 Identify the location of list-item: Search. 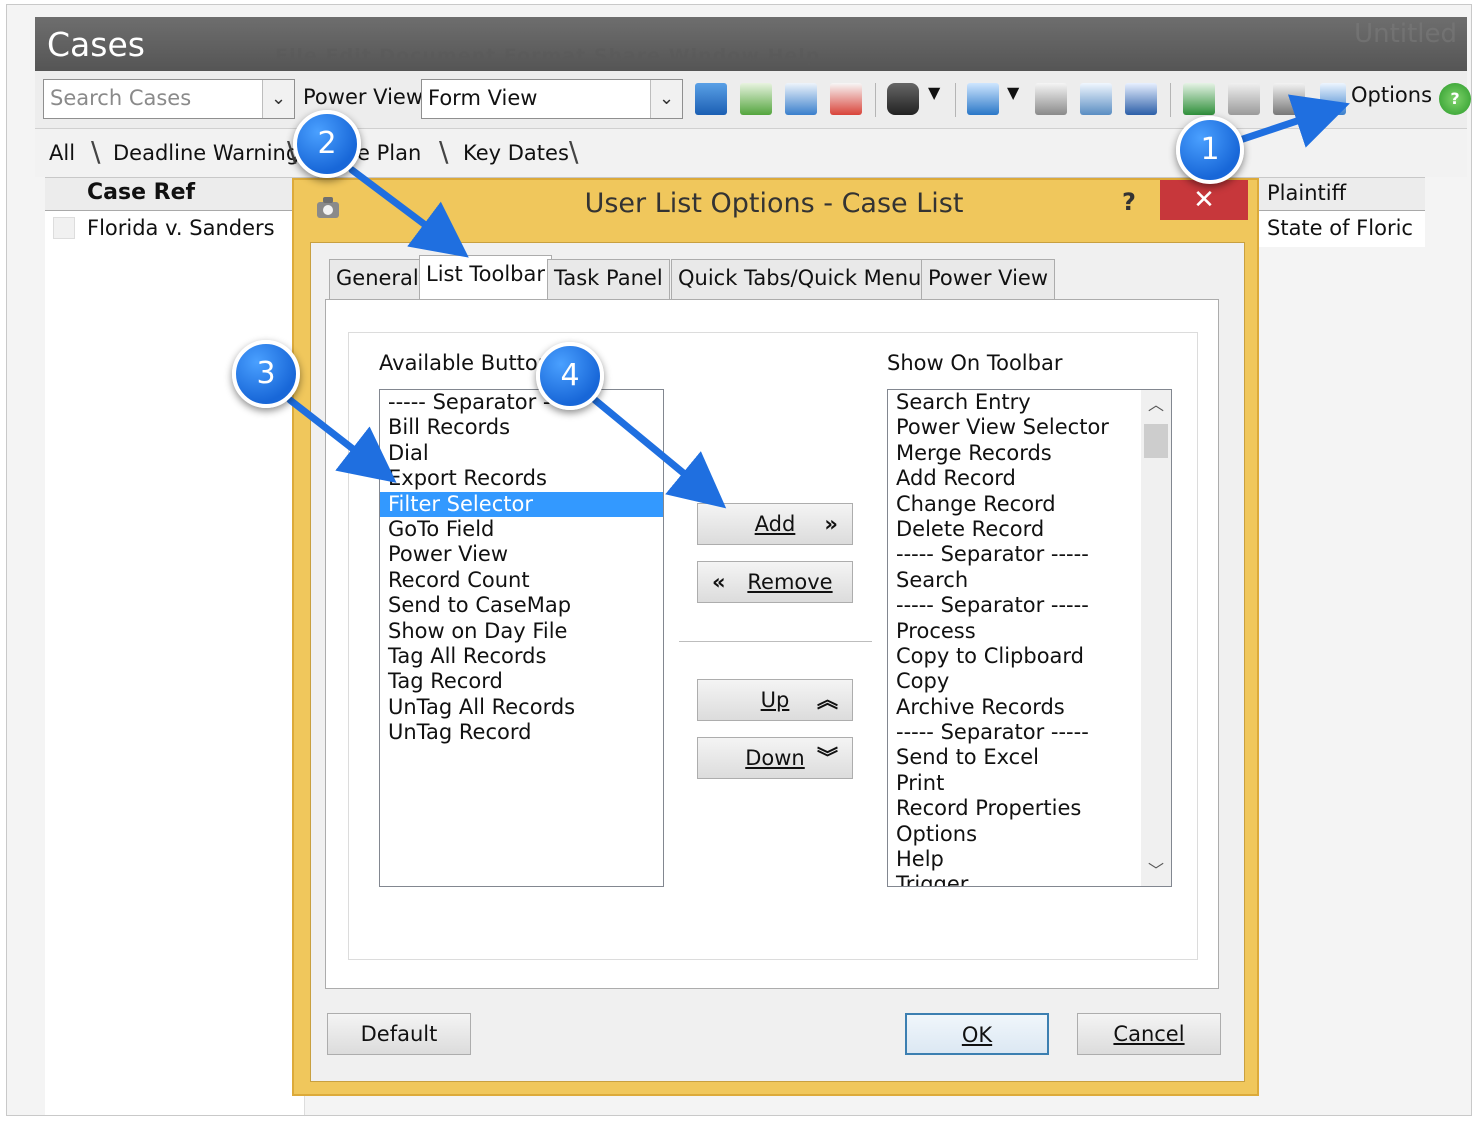
(1029, 580).